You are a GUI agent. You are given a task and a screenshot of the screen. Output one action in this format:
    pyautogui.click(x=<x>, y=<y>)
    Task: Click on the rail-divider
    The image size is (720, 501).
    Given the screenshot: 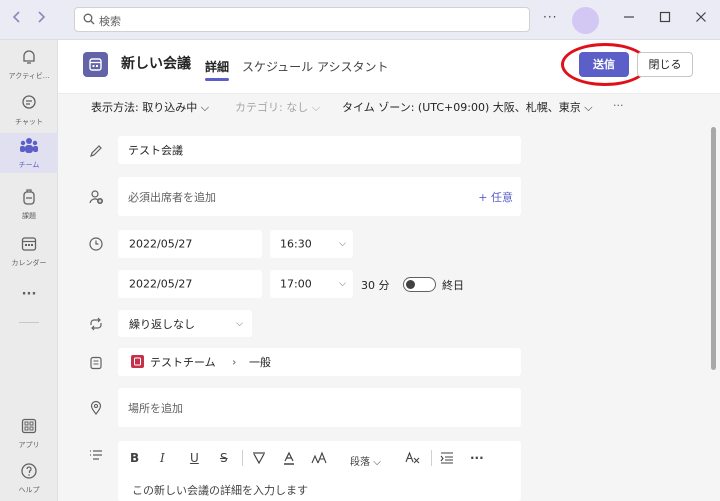 What is the action you would take?
    pyautogui.click(x=29, y=322)
    